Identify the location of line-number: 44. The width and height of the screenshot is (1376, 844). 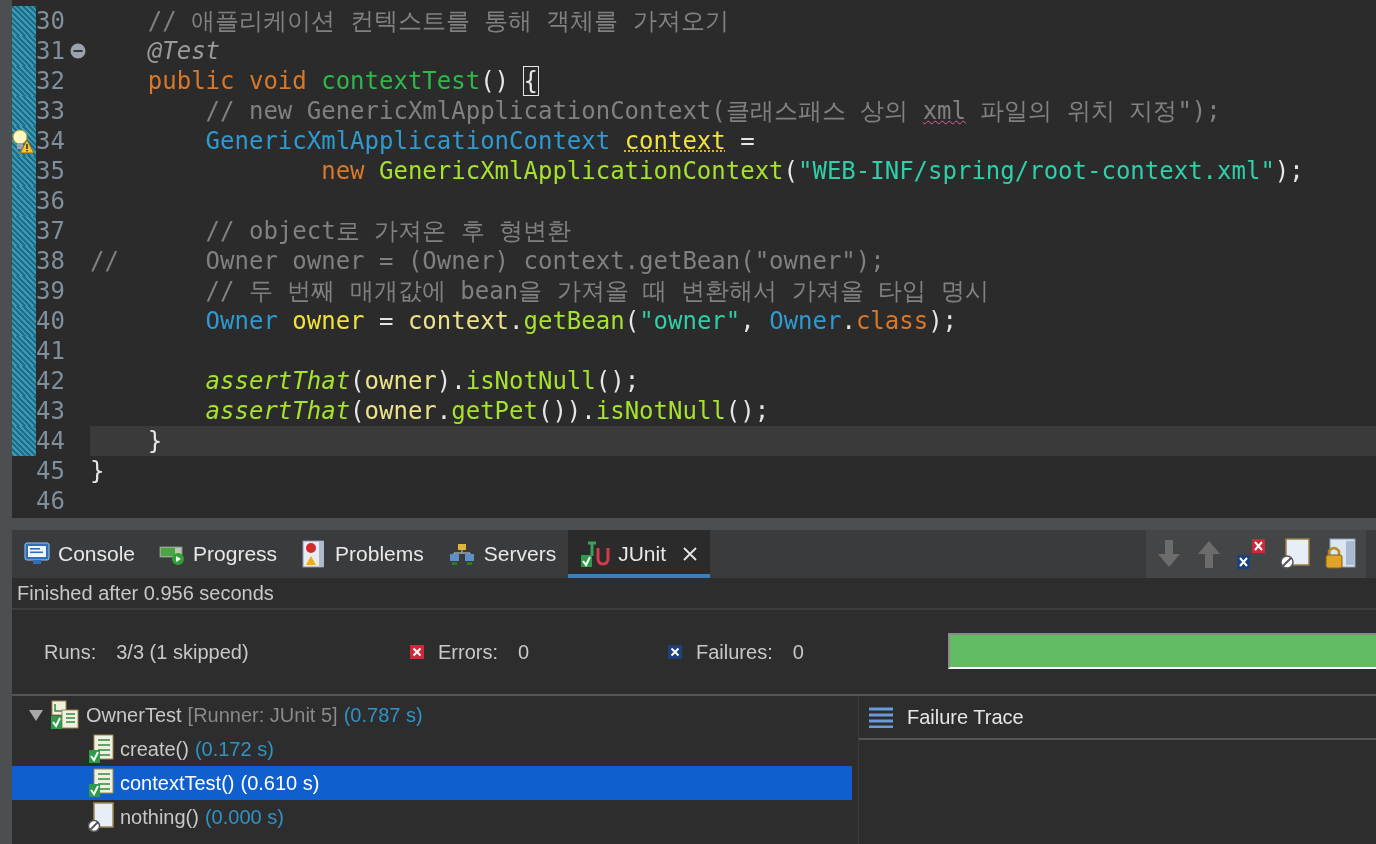
(51, 441).